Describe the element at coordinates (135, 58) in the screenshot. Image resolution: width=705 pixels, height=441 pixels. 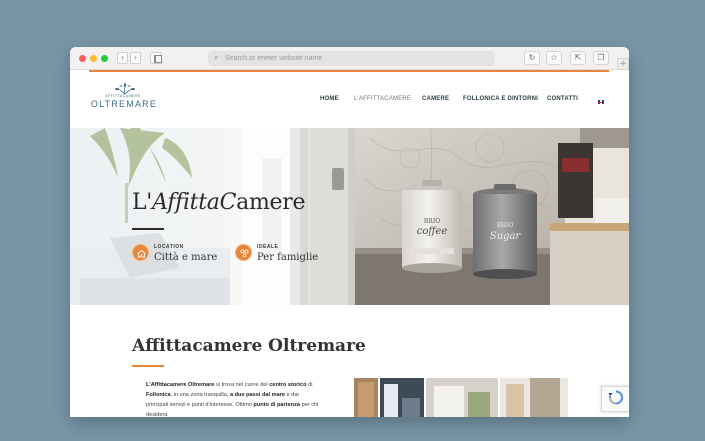
I see `forward-icon: ›` at that location.